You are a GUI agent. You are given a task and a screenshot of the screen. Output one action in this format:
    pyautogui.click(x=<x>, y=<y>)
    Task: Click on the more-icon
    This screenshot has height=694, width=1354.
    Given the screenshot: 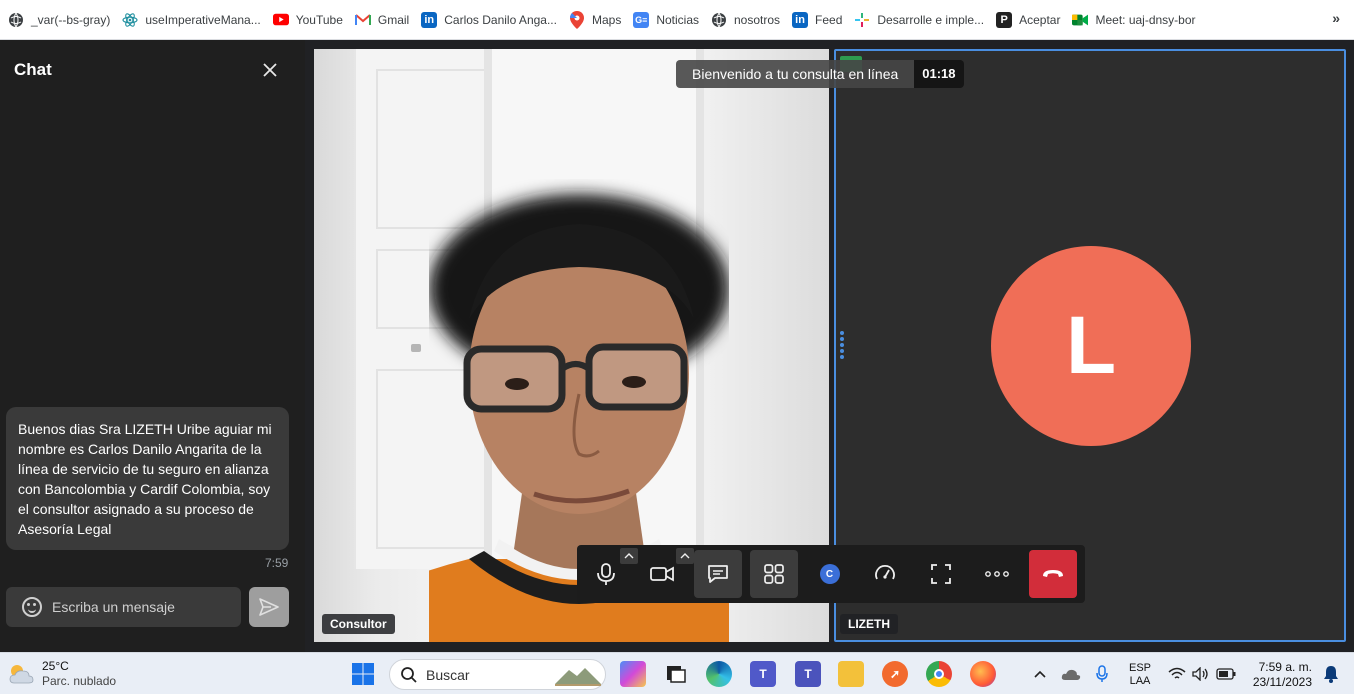 What is the action you would take?
    pyautogui.click(x=997, y=574)
    